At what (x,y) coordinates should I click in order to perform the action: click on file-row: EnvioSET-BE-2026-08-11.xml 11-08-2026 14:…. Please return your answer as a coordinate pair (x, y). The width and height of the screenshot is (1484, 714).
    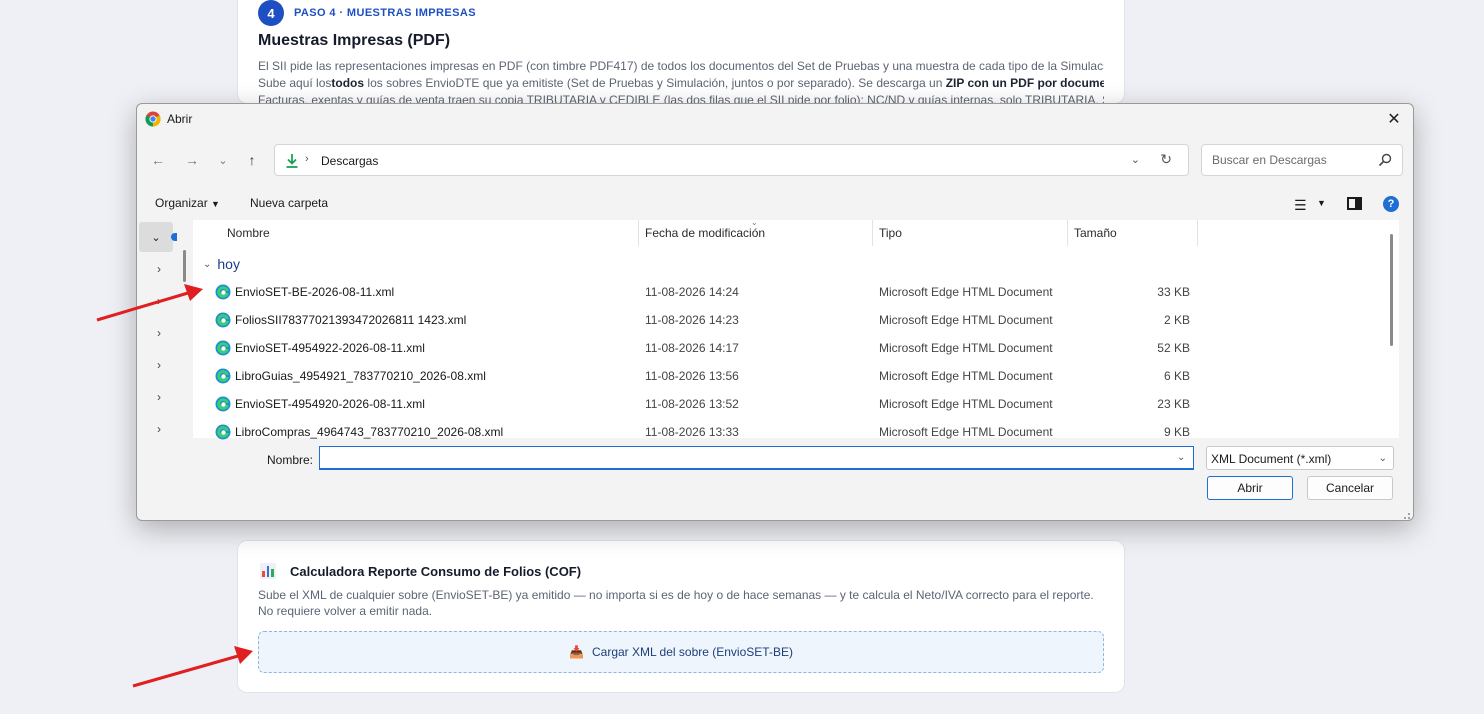
    Looking at the image, I should click on (796, 292).